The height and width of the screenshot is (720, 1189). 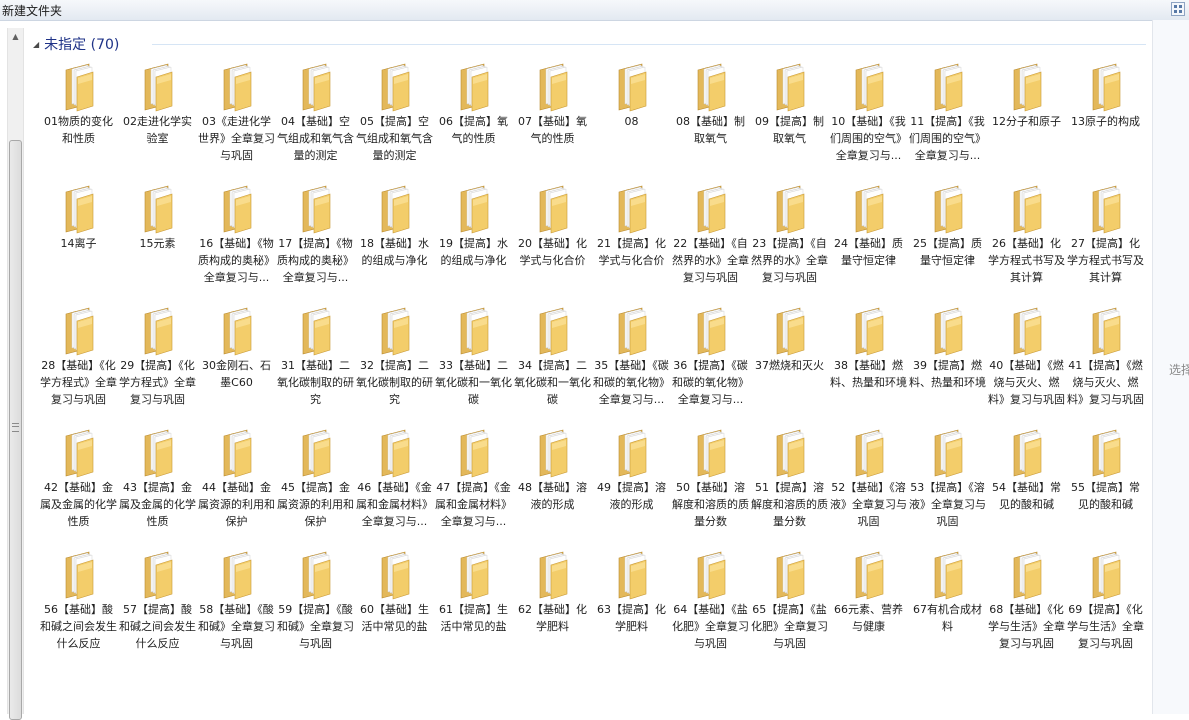 I want to click on folder-name: 55【提高】常见的酸和碱, so click(x=1105, y=496).